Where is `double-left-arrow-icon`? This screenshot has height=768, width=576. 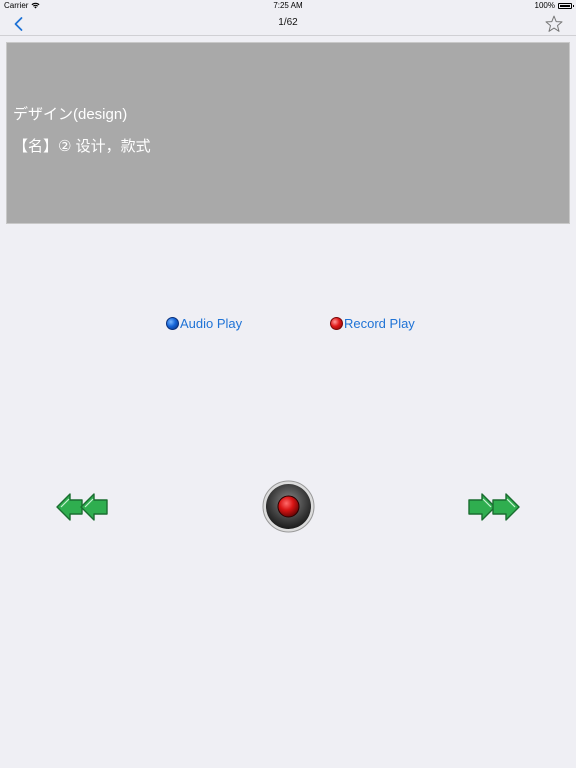
double-left-arrow-icon is located at coordinates (82, 507).